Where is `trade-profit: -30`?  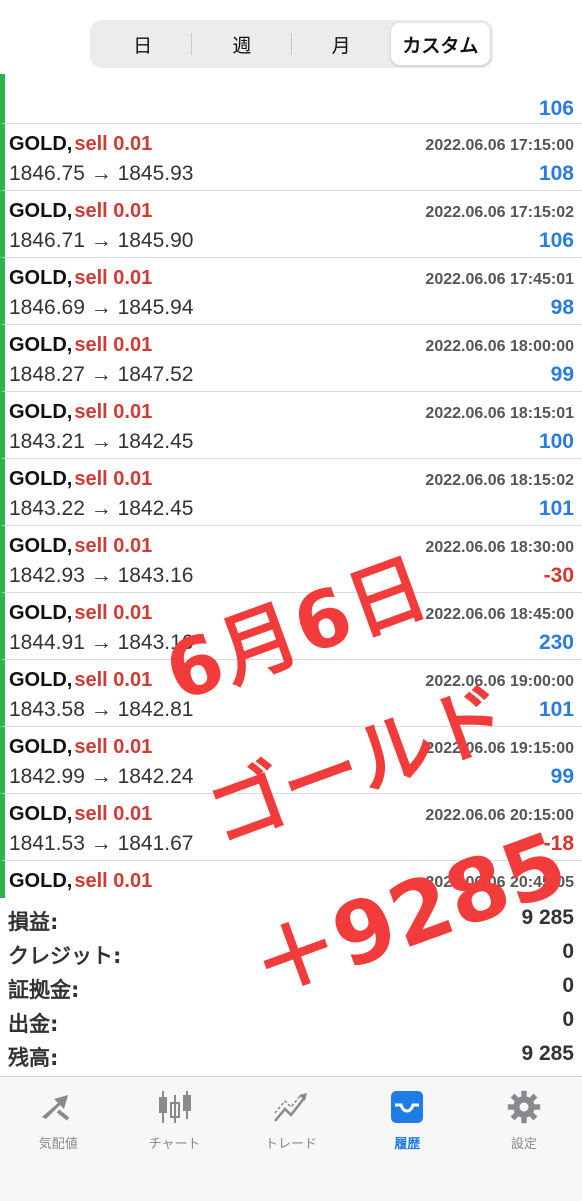 trade-profit: -30 is located at coordinates (558, 575).